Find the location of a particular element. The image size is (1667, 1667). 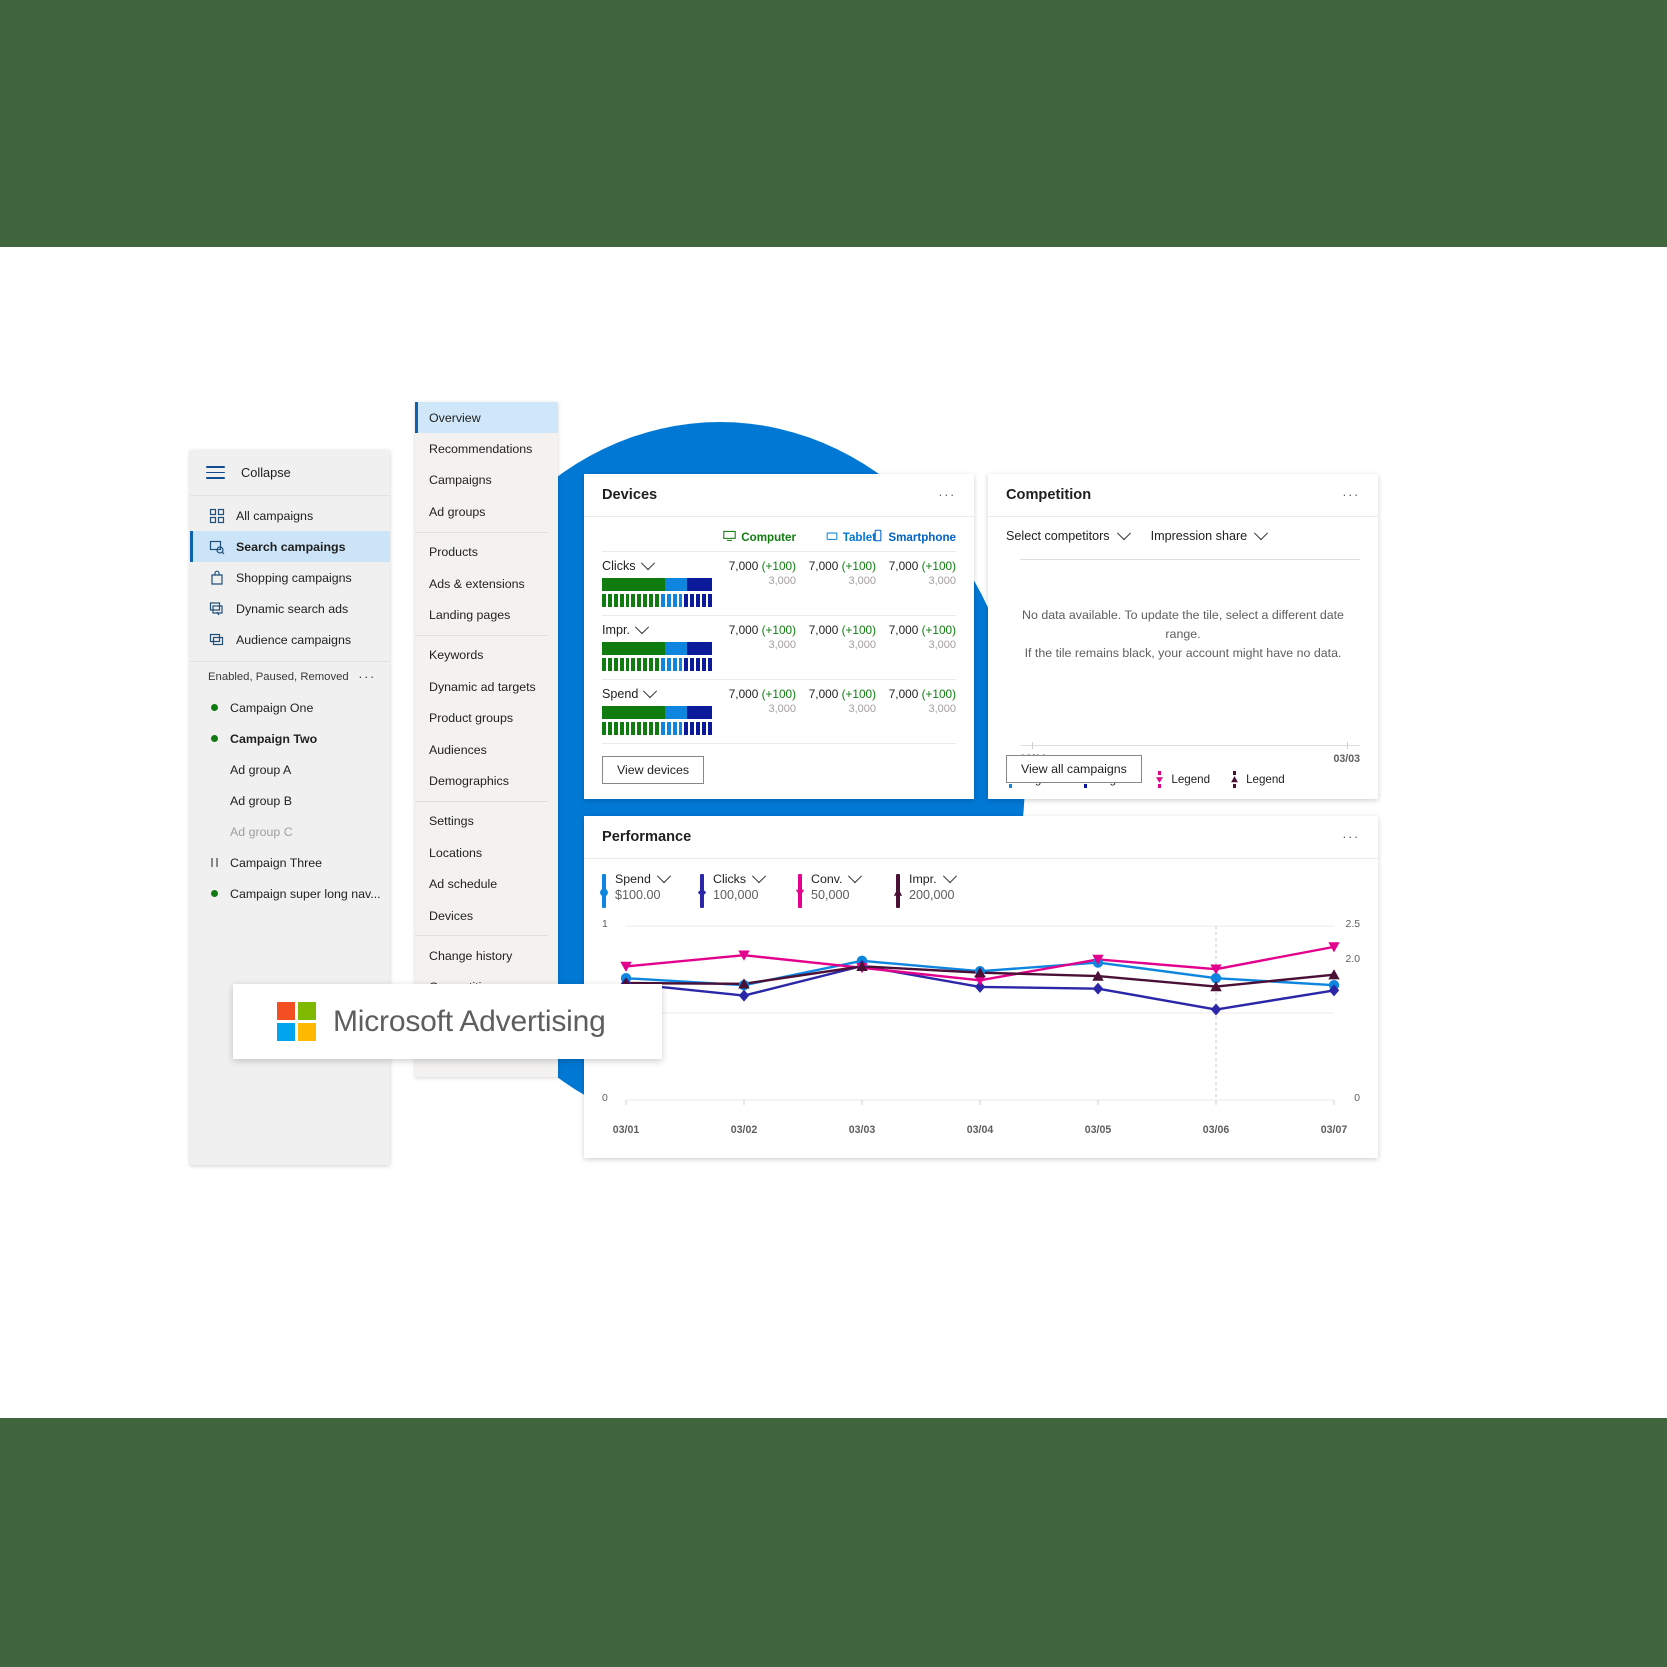

subnav-item-demographics: Demographics is located at coordinates (486, 780).